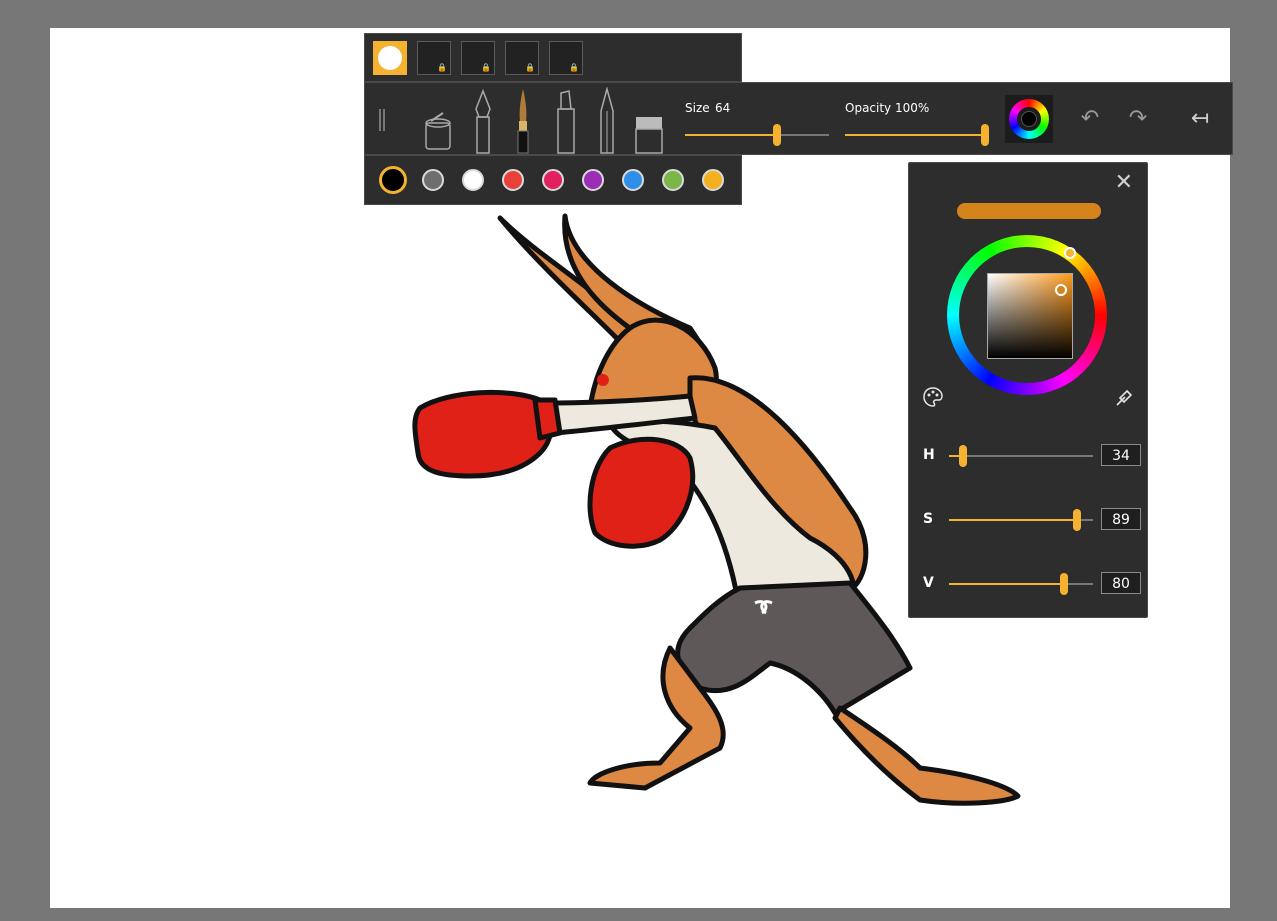  I want to click on size-value: 64, so click(723, 108).